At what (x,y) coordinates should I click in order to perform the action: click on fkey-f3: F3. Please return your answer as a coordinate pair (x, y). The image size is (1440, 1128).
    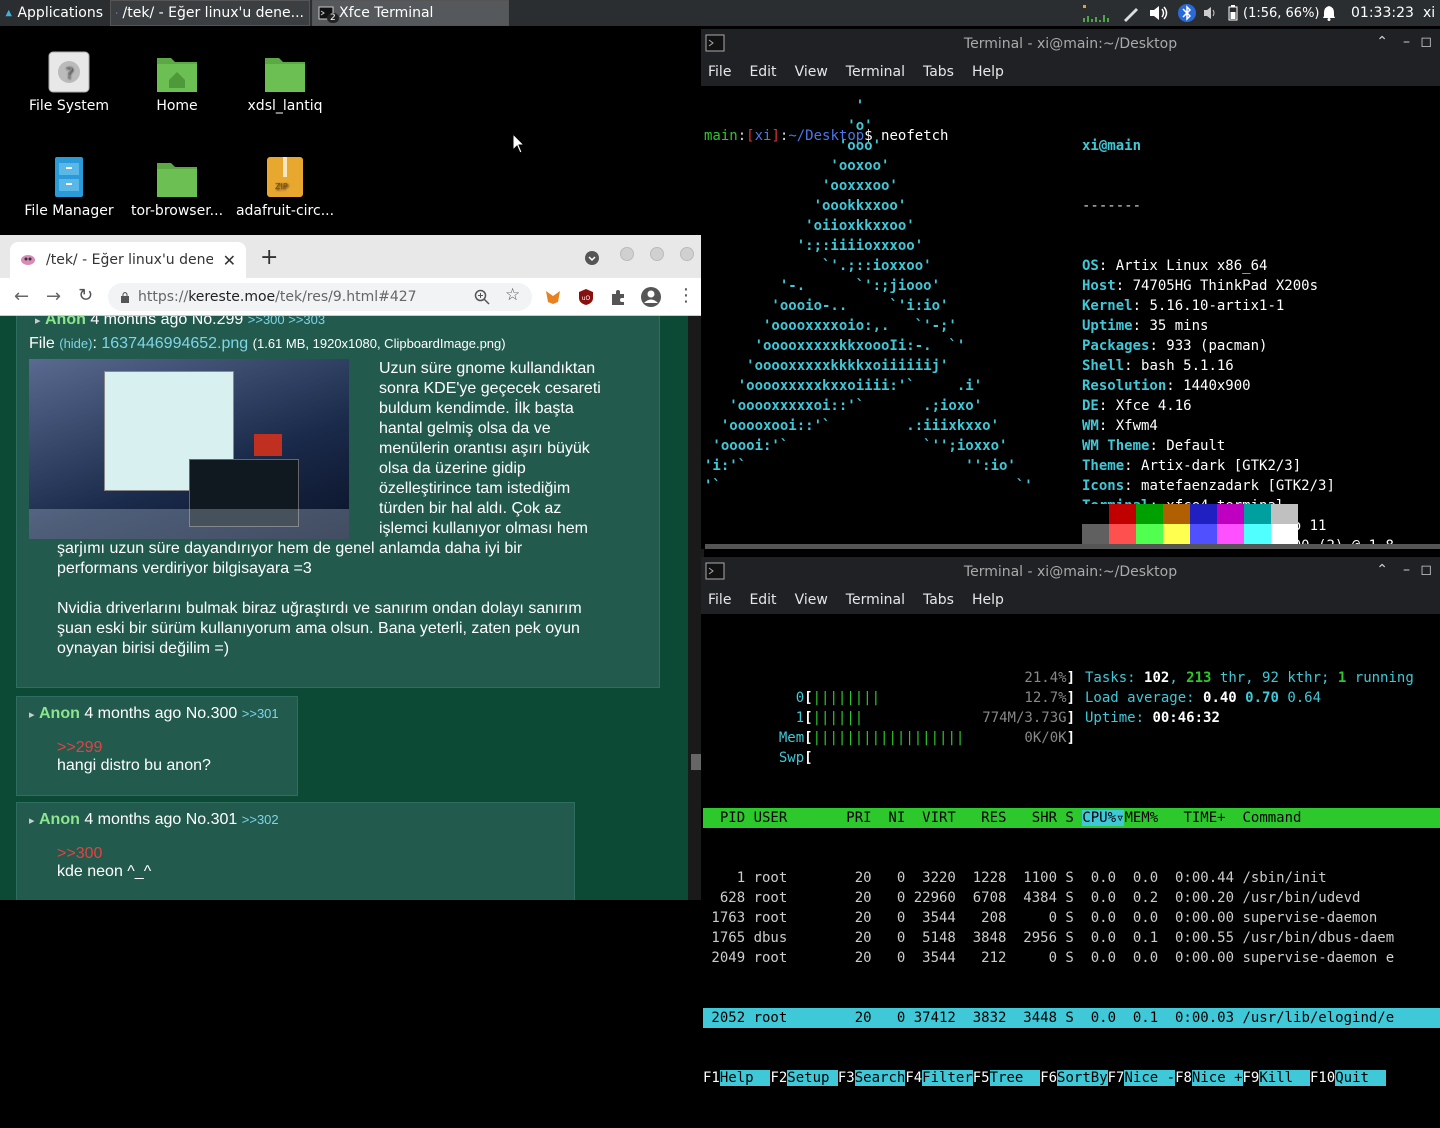
    Looking at the image, I should click on (846, 1078).